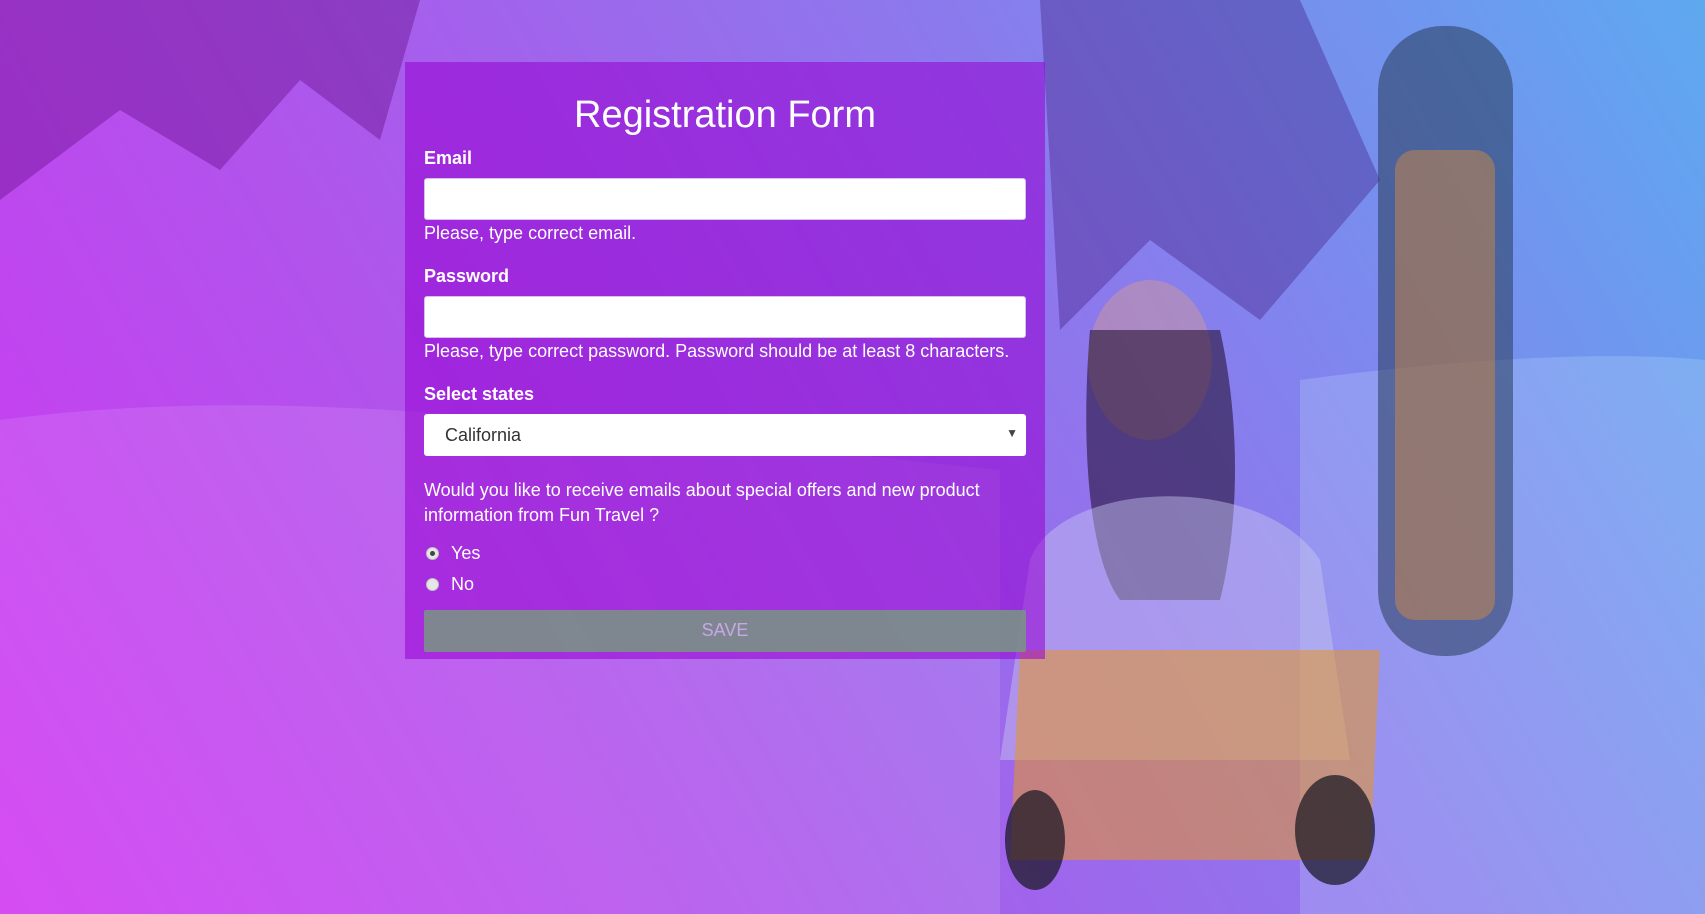 This screenshot has width=1705, height=914. What do you see at coordinates (462, 584) in the screenshot?
I see `radio-no-label: No` at bounding box center [462, 584].